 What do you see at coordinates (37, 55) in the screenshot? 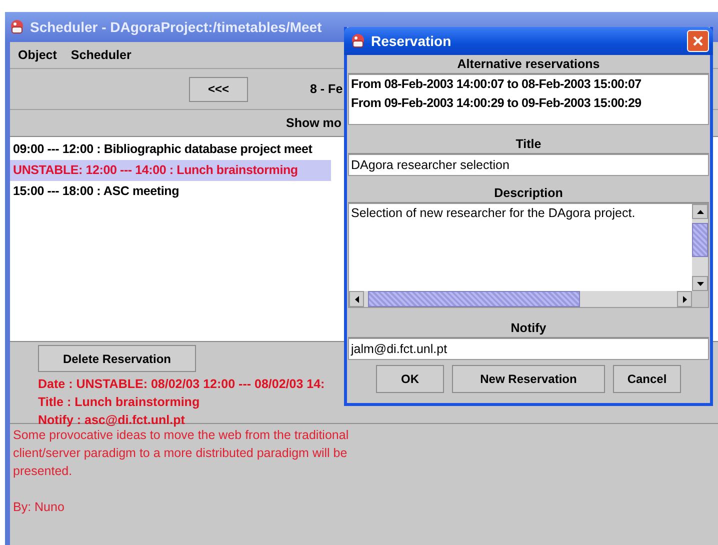
I see `menu-item: Object` at bounding box center [37, 55].